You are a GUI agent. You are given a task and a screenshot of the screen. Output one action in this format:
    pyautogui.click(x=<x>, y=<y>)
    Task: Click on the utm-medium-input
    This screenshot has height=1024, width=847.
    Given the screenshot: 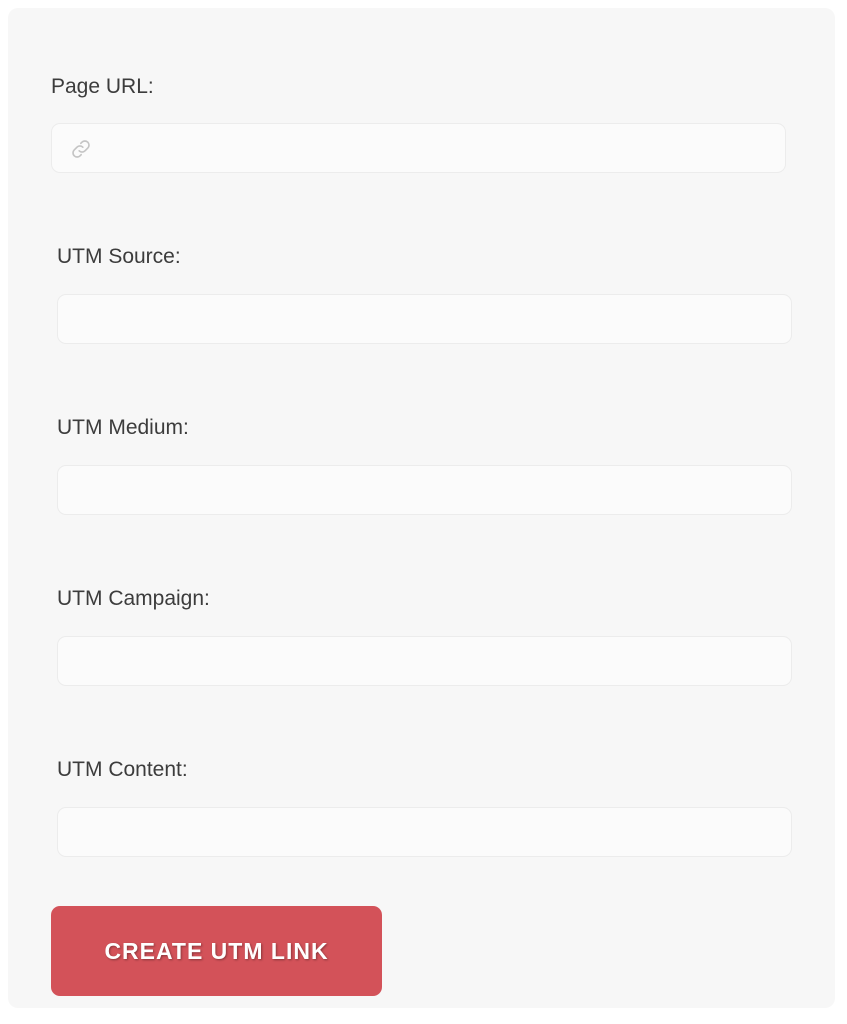 What is the action you would take?
    pyautogui.click(x=424, y=490)
    